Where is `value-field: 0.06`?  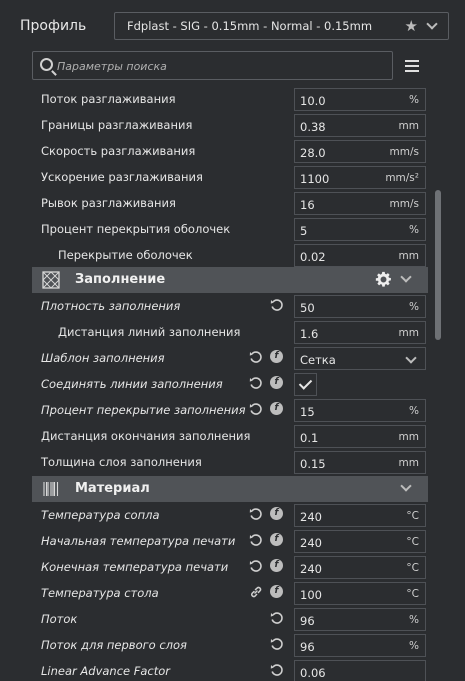
value-field: 0.06 is located at coordinates (360, 670).